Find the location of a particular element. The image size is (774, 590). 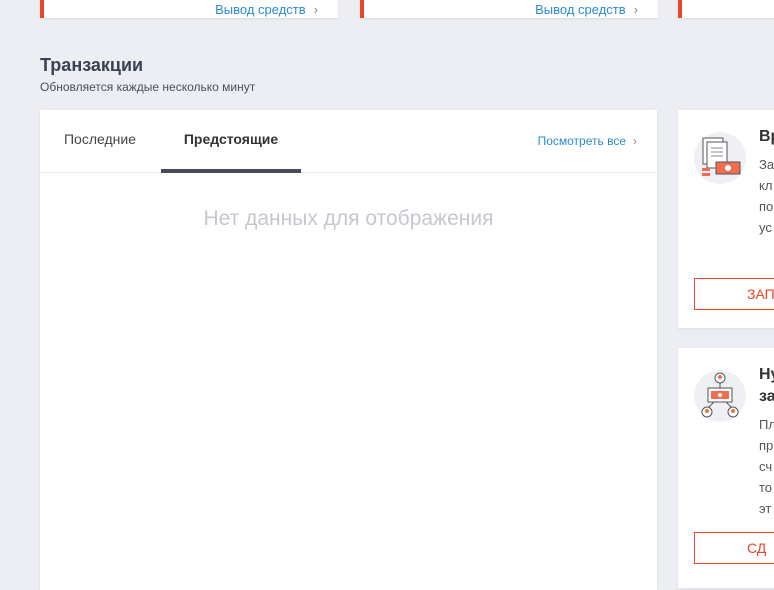

transactions-subtitle: Обновляется каждые несколько минут is located at coordinates (148, 87).